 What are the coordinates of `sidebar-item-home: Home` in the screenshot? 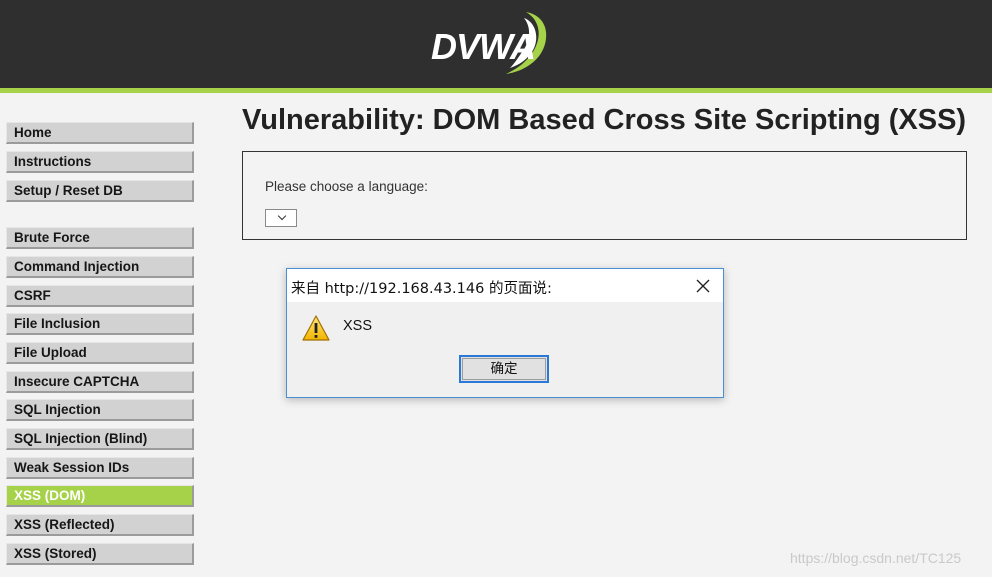 It's located at (100, 133).